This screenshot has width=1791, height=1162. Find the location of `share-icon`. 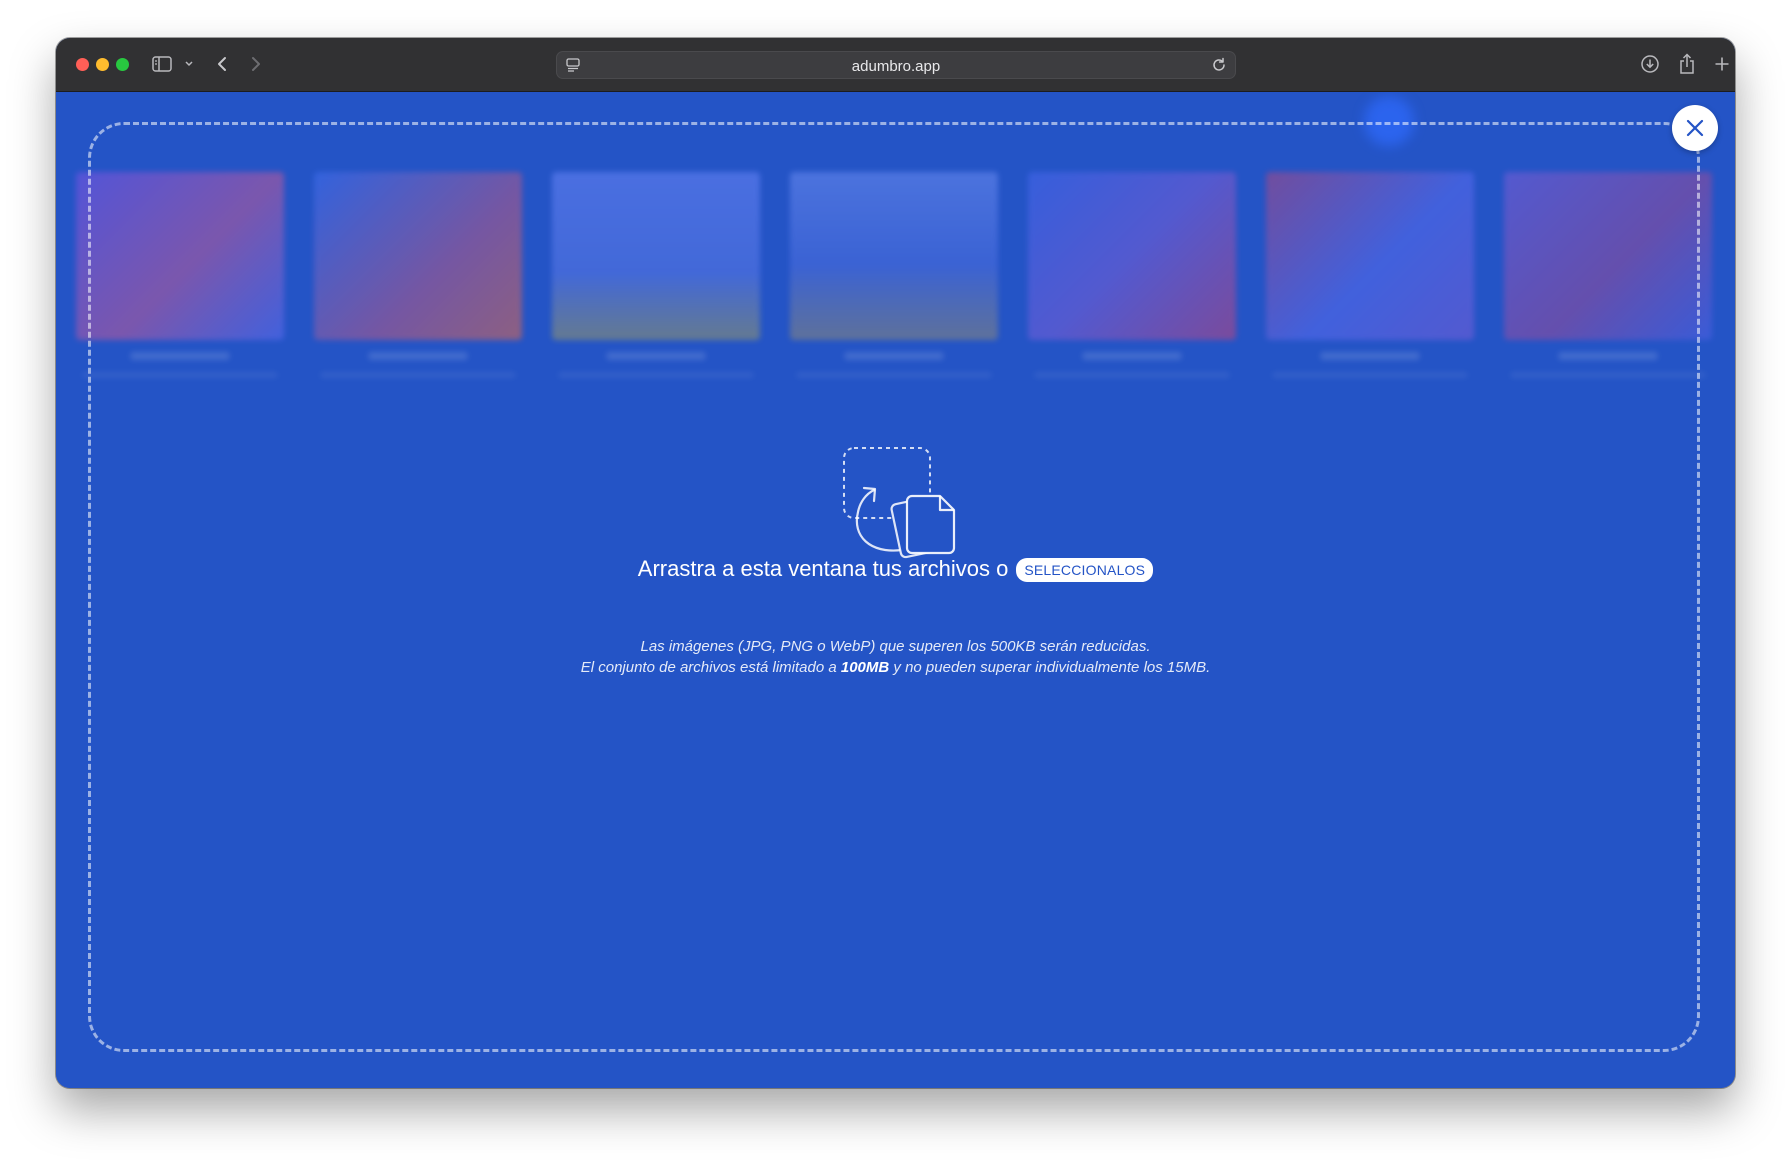

share-icon is located at coordinates (1687, 64).